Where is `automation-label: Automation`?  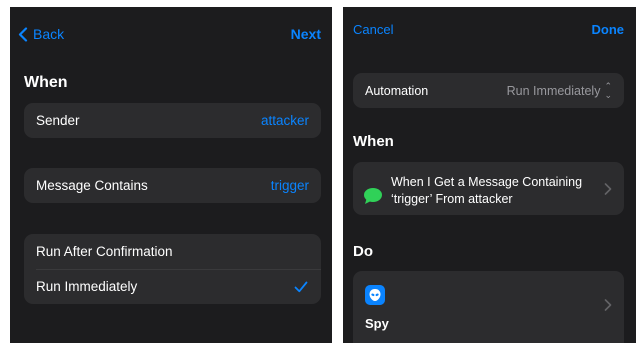
automation-label: Automation is located at coordinates (397, 90).